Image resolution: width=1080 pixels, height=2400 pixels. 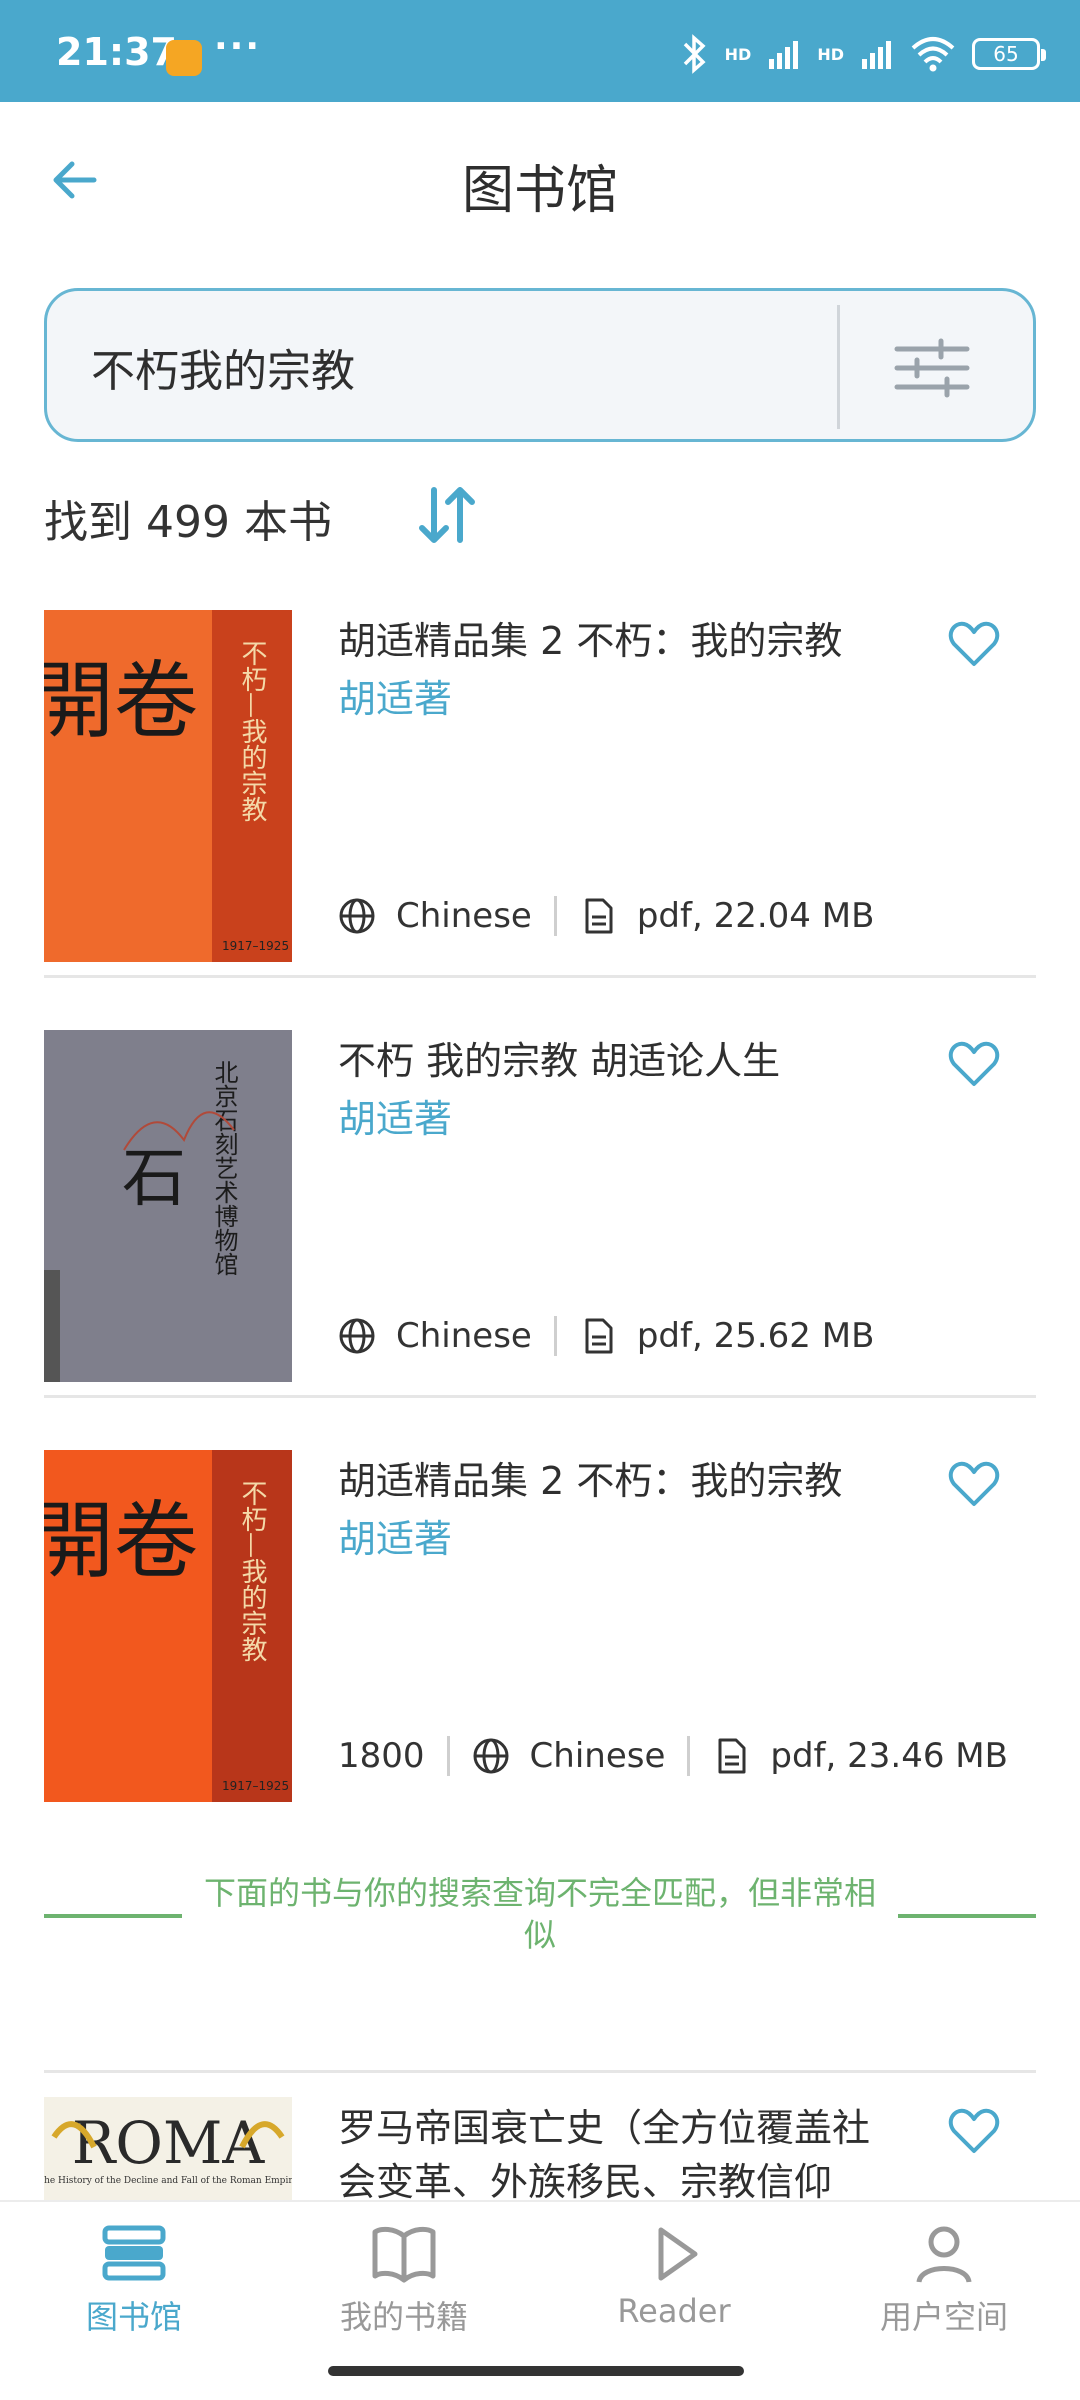 I want to click on note-divider-right, so click(x=967, y=1916).